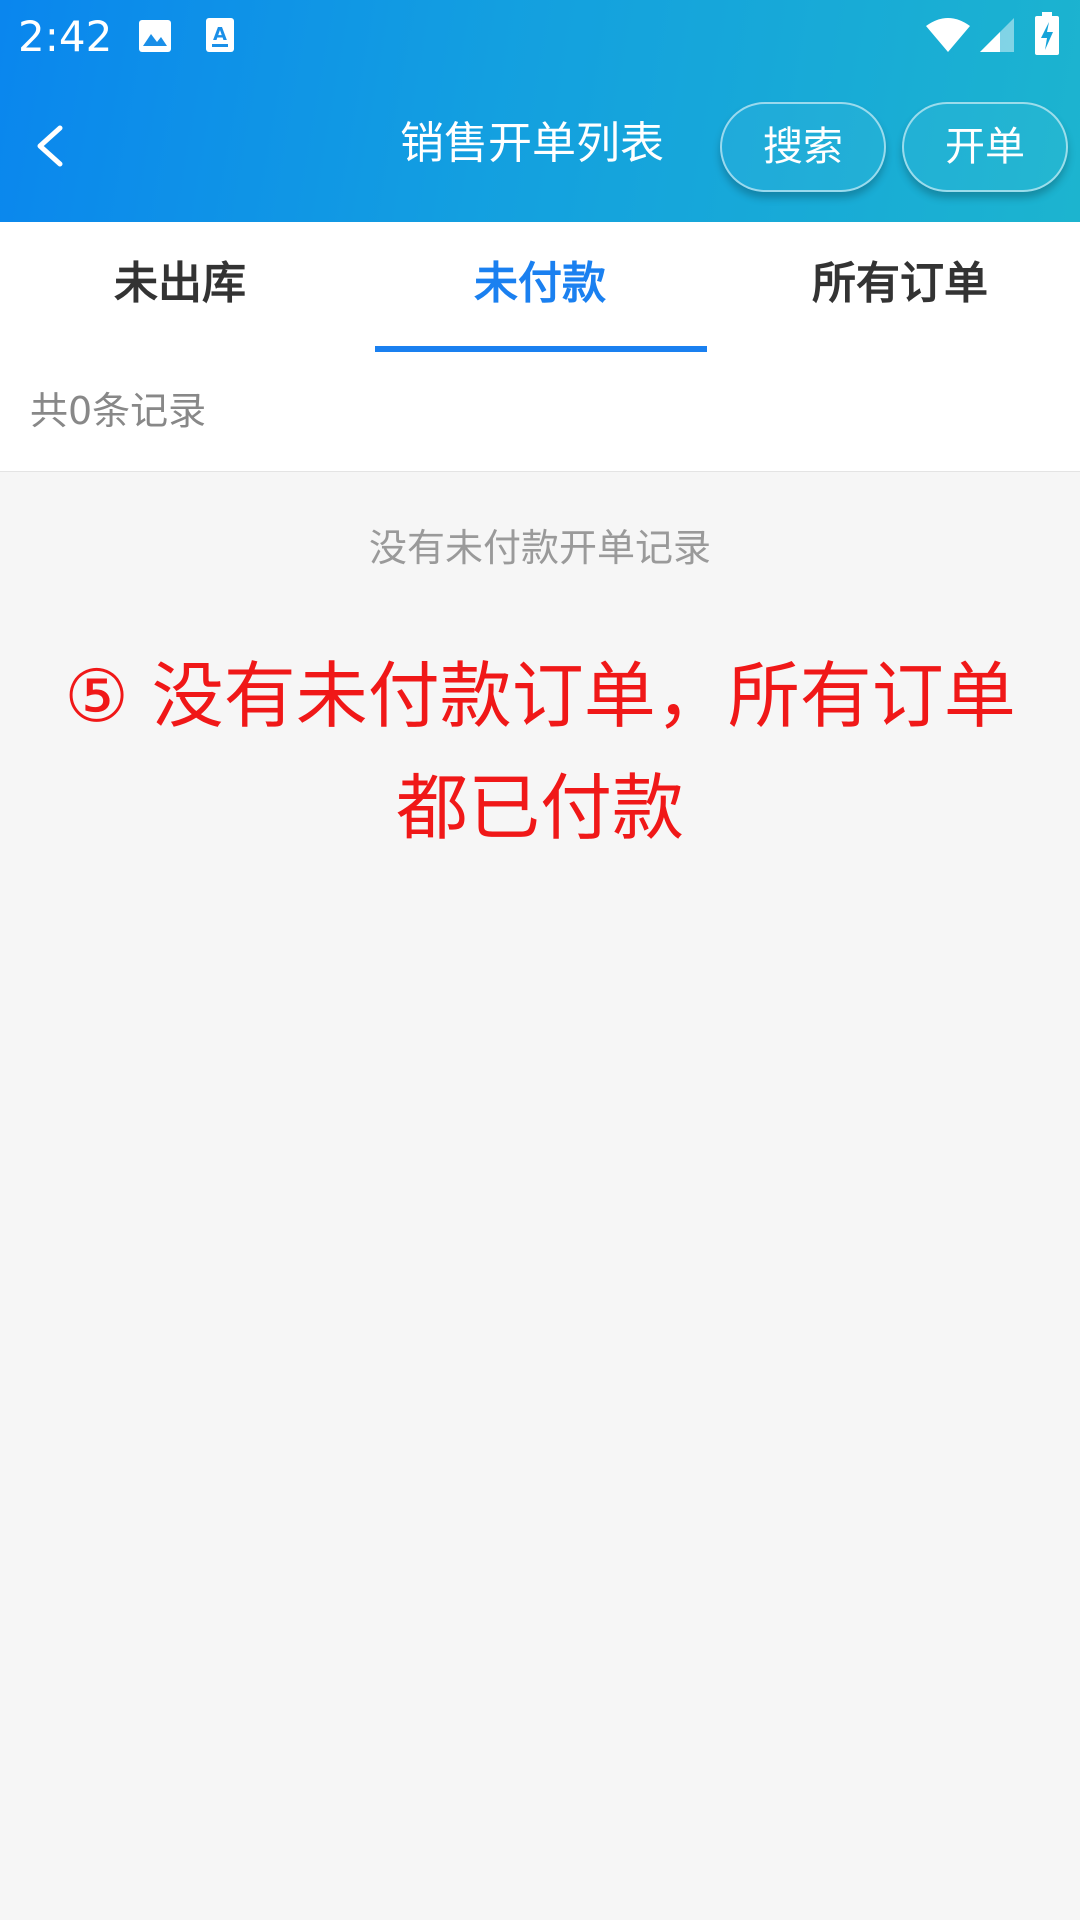  Describe the element at coordinates (118, 411) in the screenshot. I see `record-count: 共0条记录` at that location.